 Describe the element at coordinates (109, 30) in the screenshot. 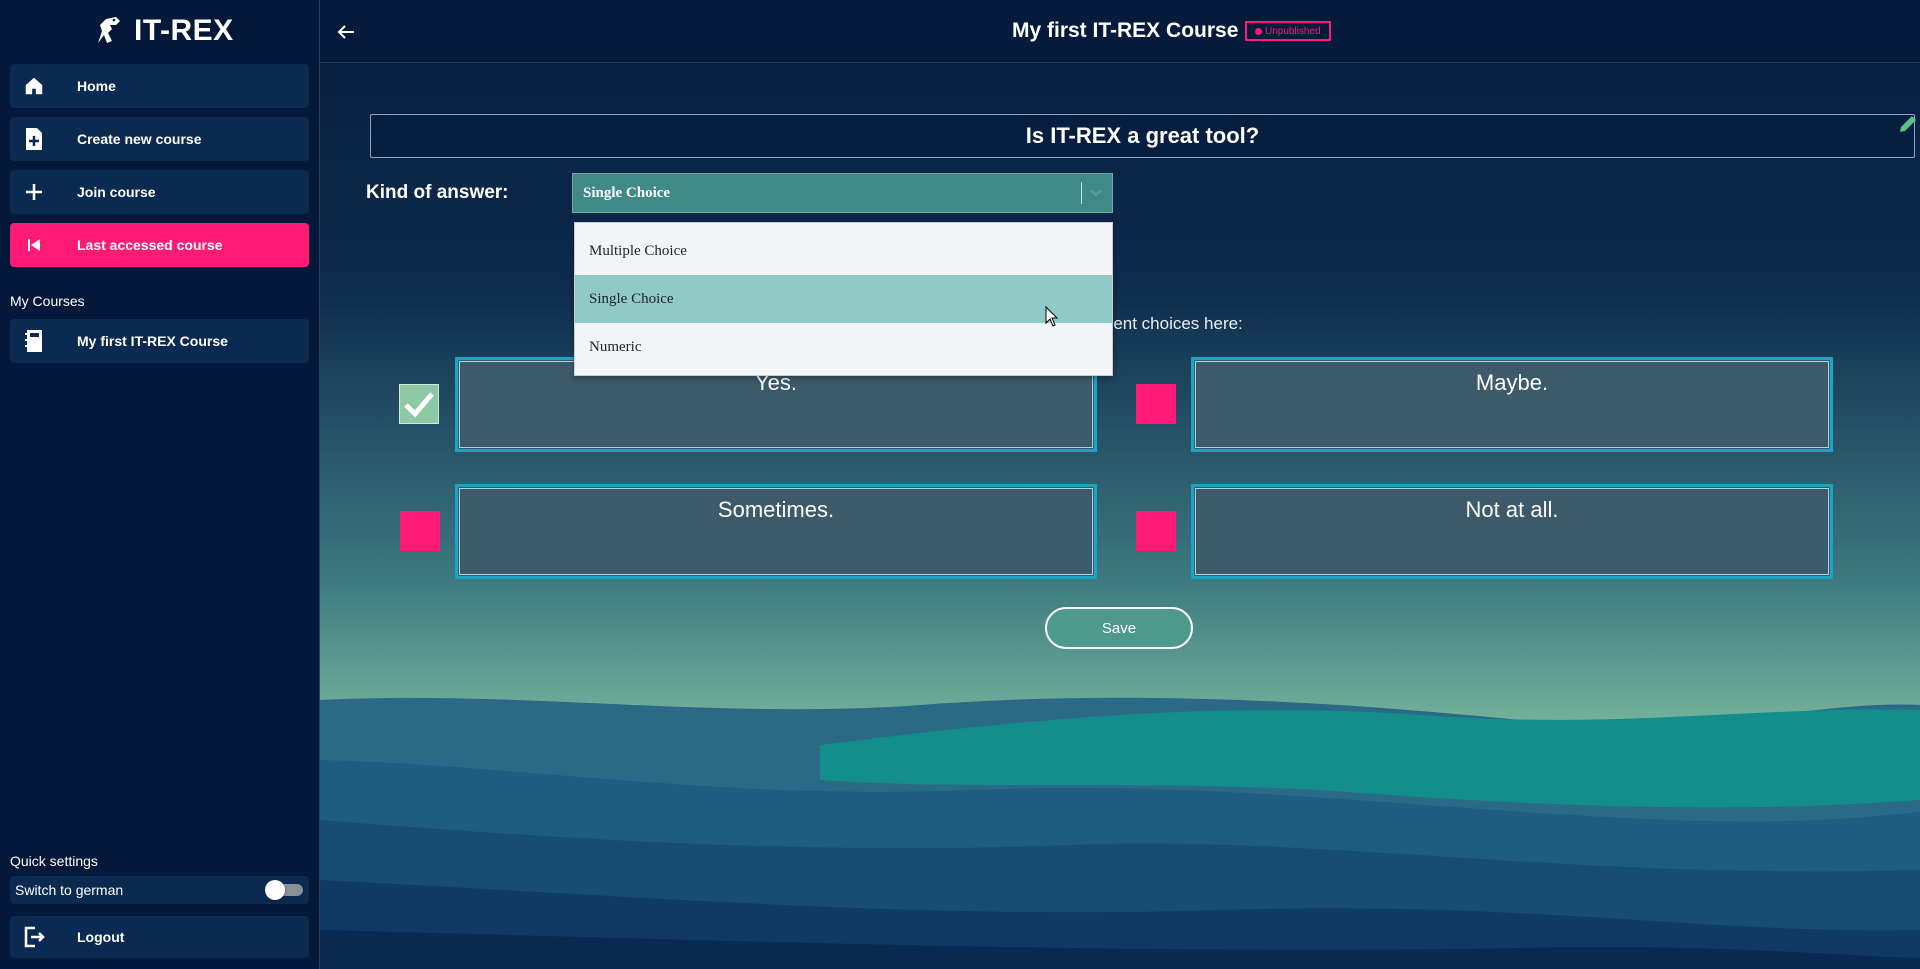

I see `dinosaur-logo-icon` at that location.